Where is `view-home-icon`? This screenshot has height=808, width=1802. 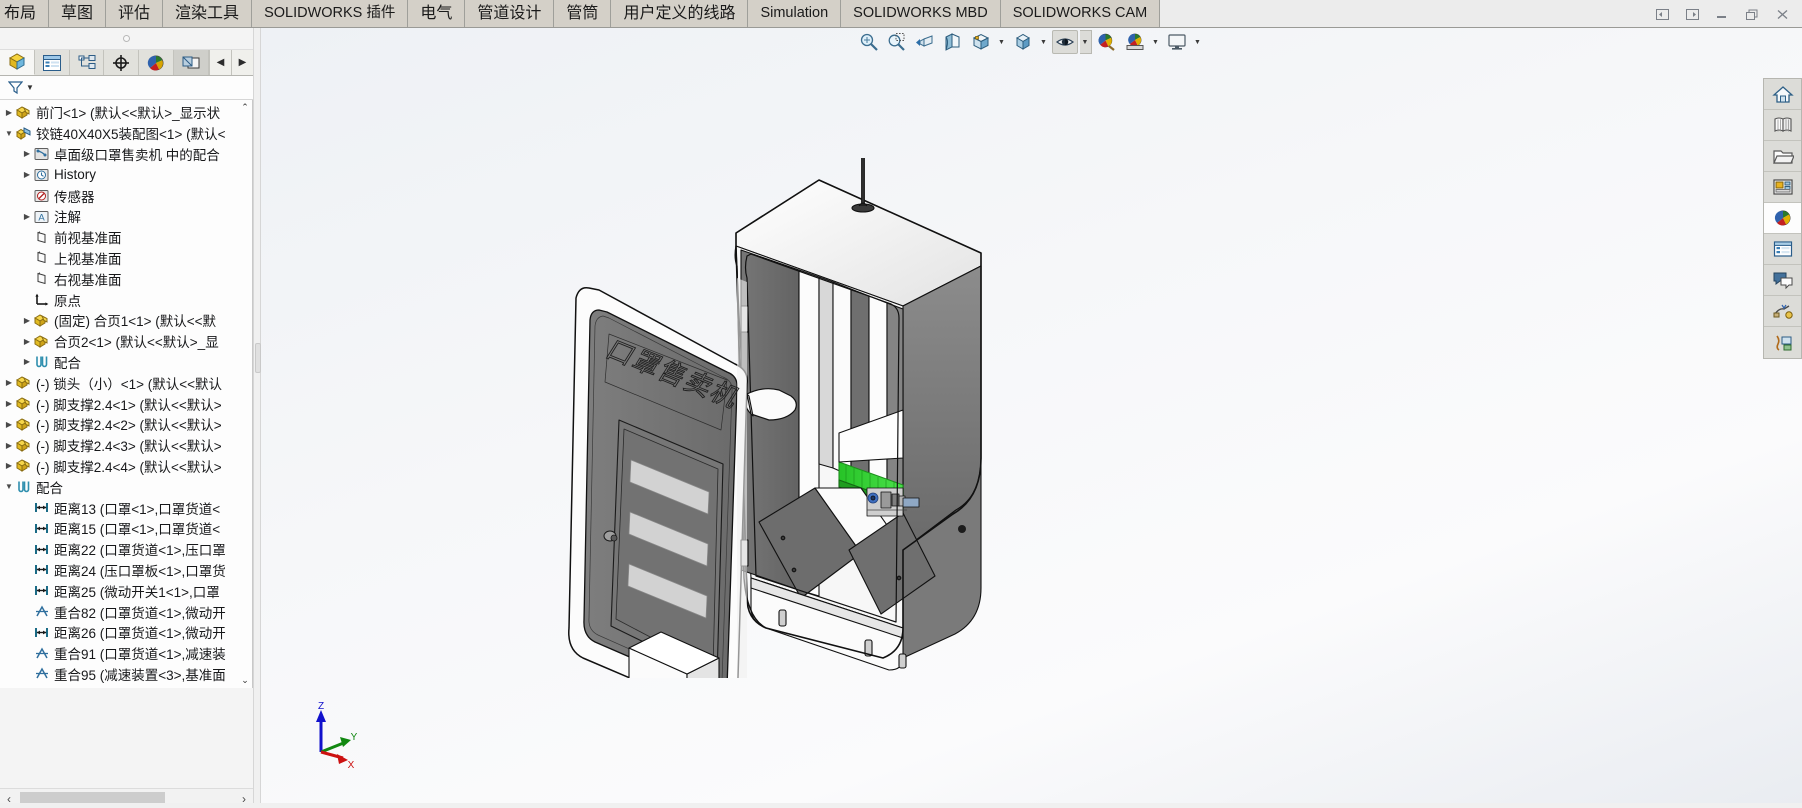
view-home-icon is located at coordinates (1782, 94).